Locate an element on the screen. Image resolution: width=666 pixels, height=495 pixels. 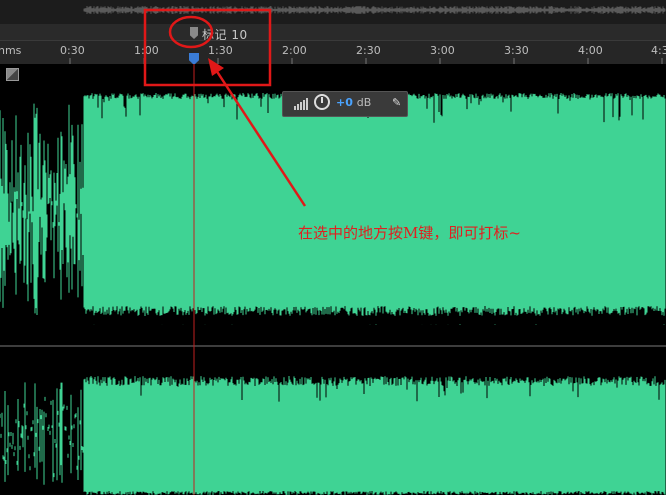
annotation-overlay is located at coordinates (225, 107).